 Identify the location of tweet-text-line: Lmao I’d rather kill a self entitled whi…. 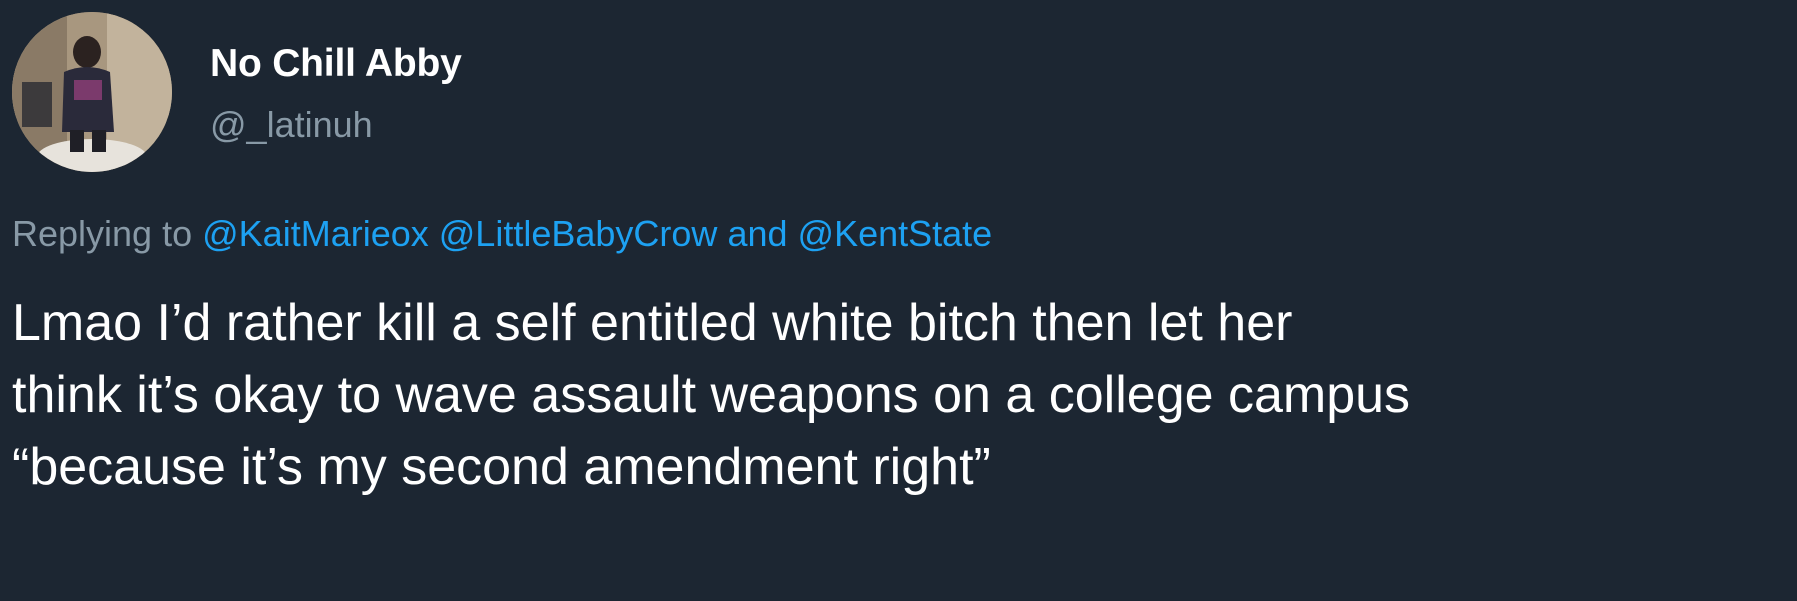
(652, 323).